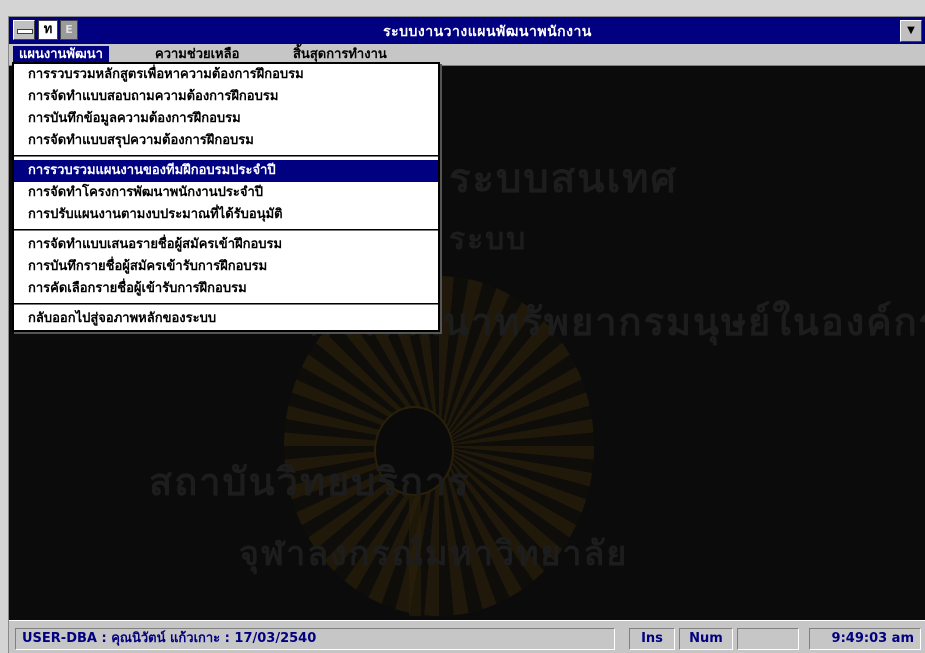 This screenshot has height=653, width=925. What do you see at coordinates (226, 215) in the screenshot?
I see `menu-item-adjust-budget-plan: การปรับแผนงานตามงบประมาณที่ได้รับอนุมัติ` at bounding box center [226, 215].